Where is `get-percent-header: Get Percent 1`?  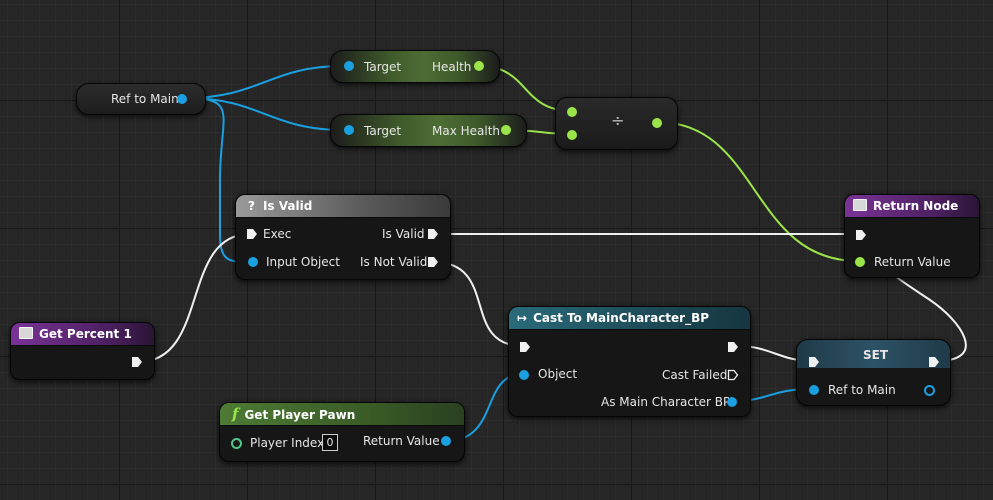 get-percent-header: Get Percent 1 is located at coordinates (82, 334).